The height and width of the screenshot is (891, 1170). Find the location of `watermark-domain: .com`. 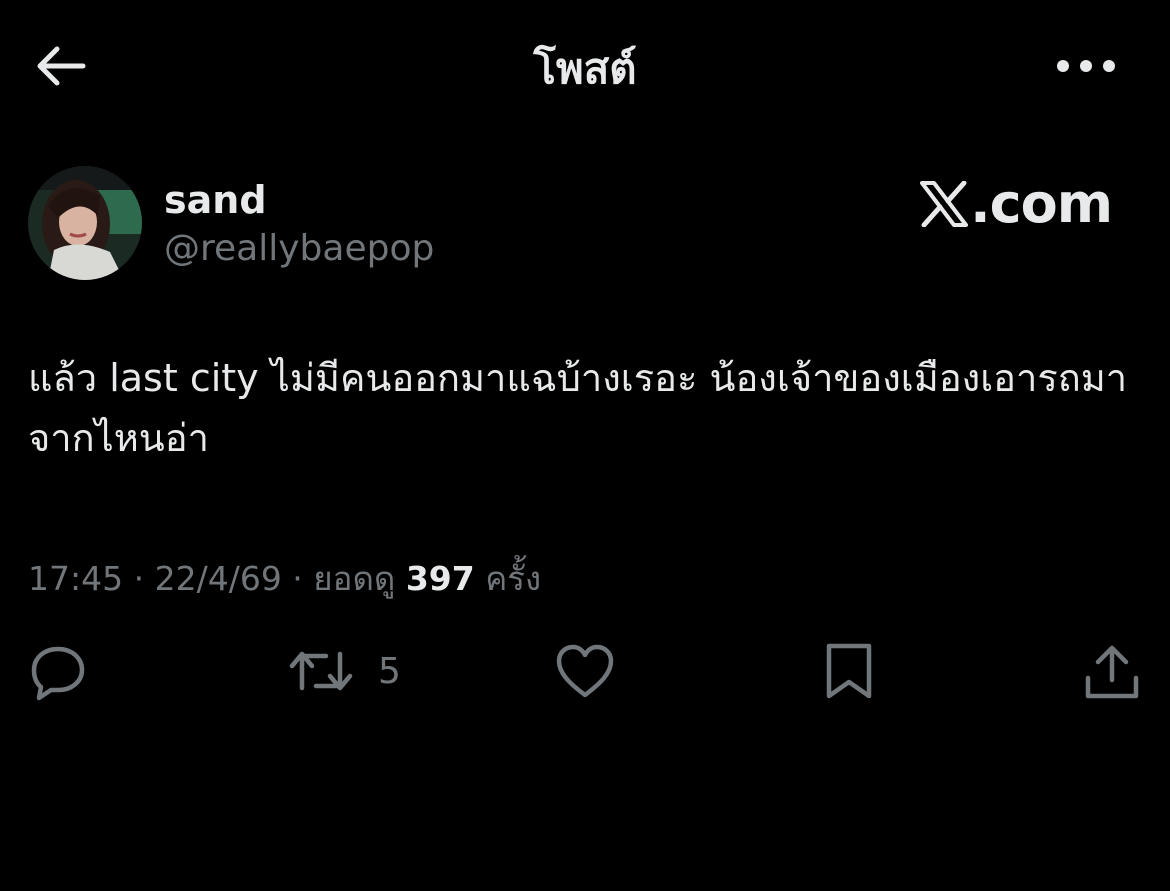

watermark-domain: .com is located at coordinates (1041, 203).